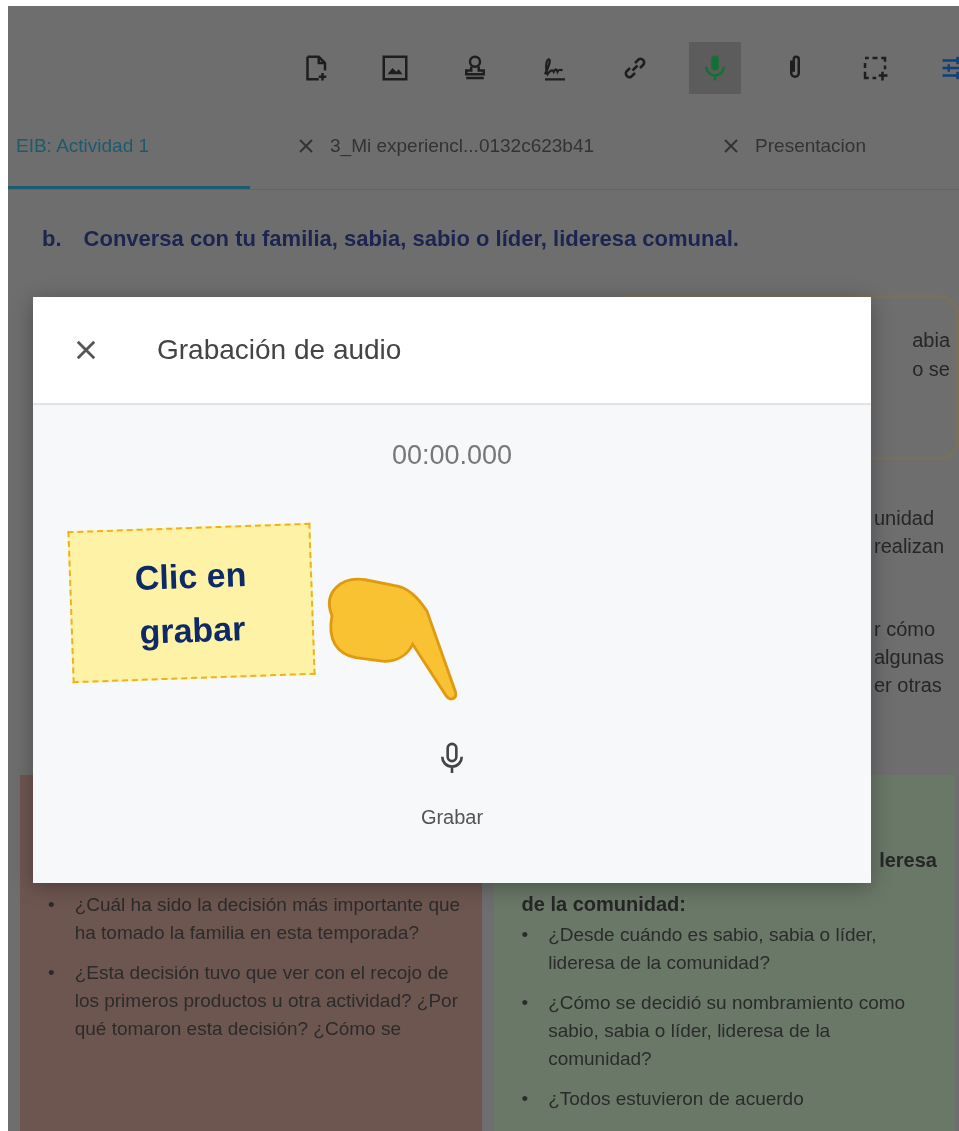 The image size is (959, 1131). I want to click on list-marker: b., so click(52, 238).